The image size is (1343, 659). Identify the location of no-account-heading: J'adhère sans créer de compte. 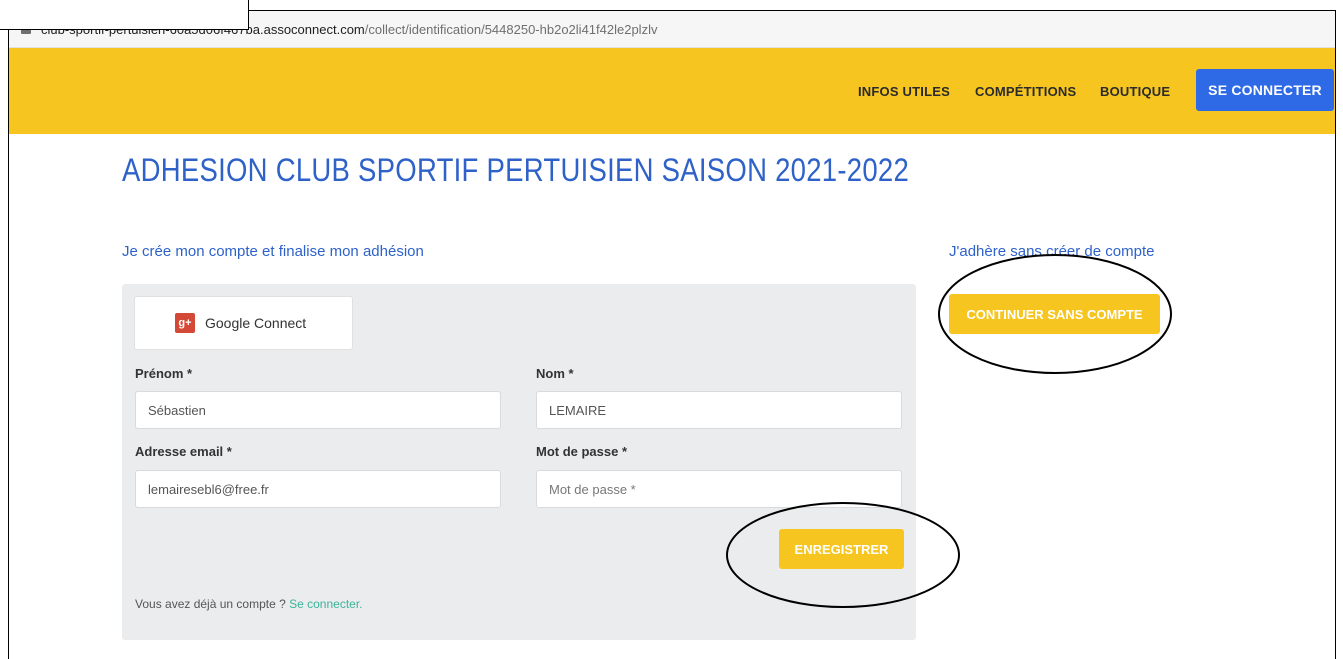
(1052, 251).